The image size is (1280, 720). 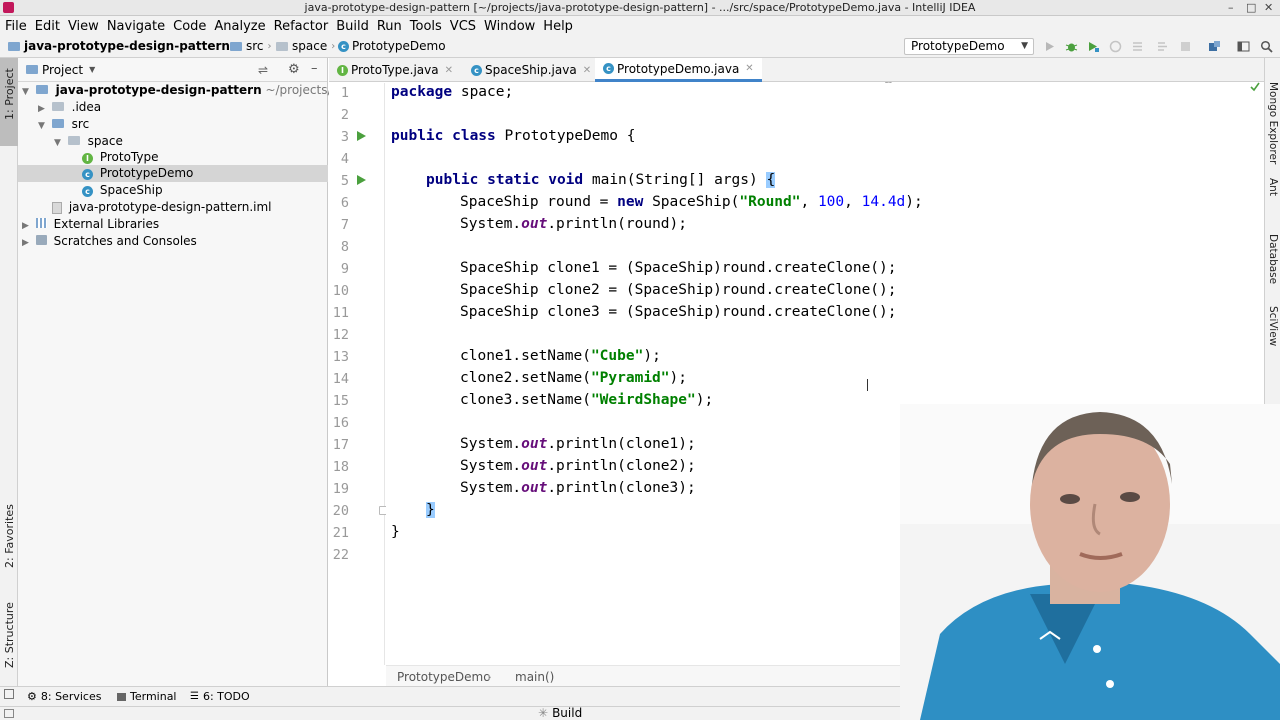 What do you see at coordinates (307, 46) in the screenshot?
I see `nav-crumb-space: space ›` at bounding box center [307, 46].